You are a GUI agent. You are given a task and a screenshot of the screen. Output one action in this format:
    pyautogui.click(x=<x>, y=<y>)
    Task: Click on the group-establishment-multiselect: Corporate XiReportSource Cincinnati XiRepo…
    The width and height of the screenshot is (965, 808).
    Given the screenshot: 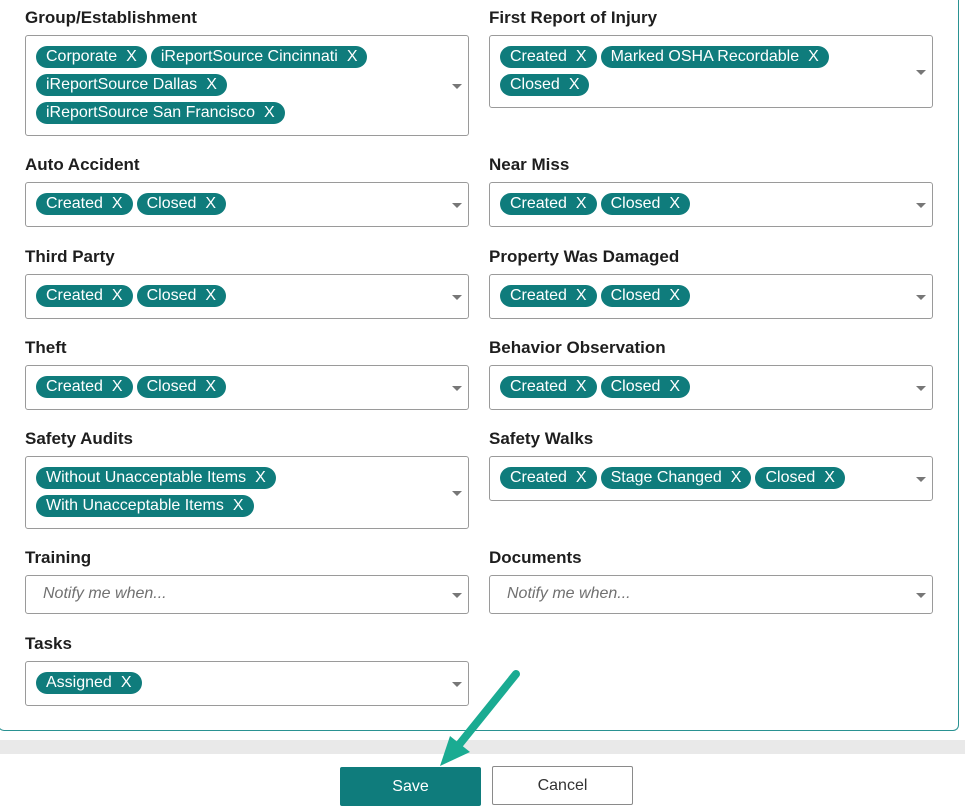 What is the action you would take?
    pyautogui.click(x=247, y=85)
    